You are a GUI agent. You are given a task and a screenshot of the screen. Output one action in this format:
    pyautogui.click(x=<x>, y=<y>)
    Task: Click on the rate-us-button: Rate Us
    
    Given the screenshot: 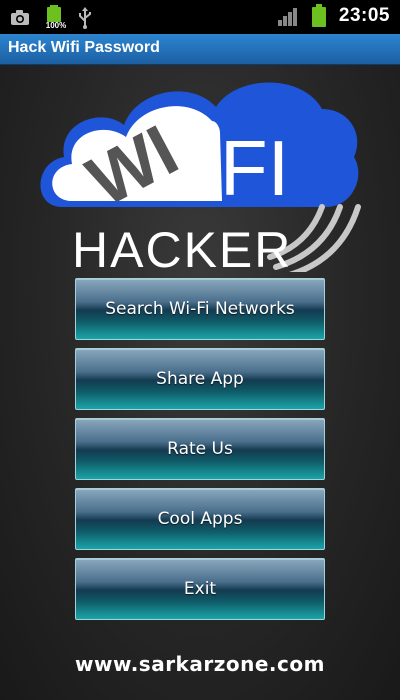 What is the action you would take?
    pyautogui.click(x=200, y=449)
    